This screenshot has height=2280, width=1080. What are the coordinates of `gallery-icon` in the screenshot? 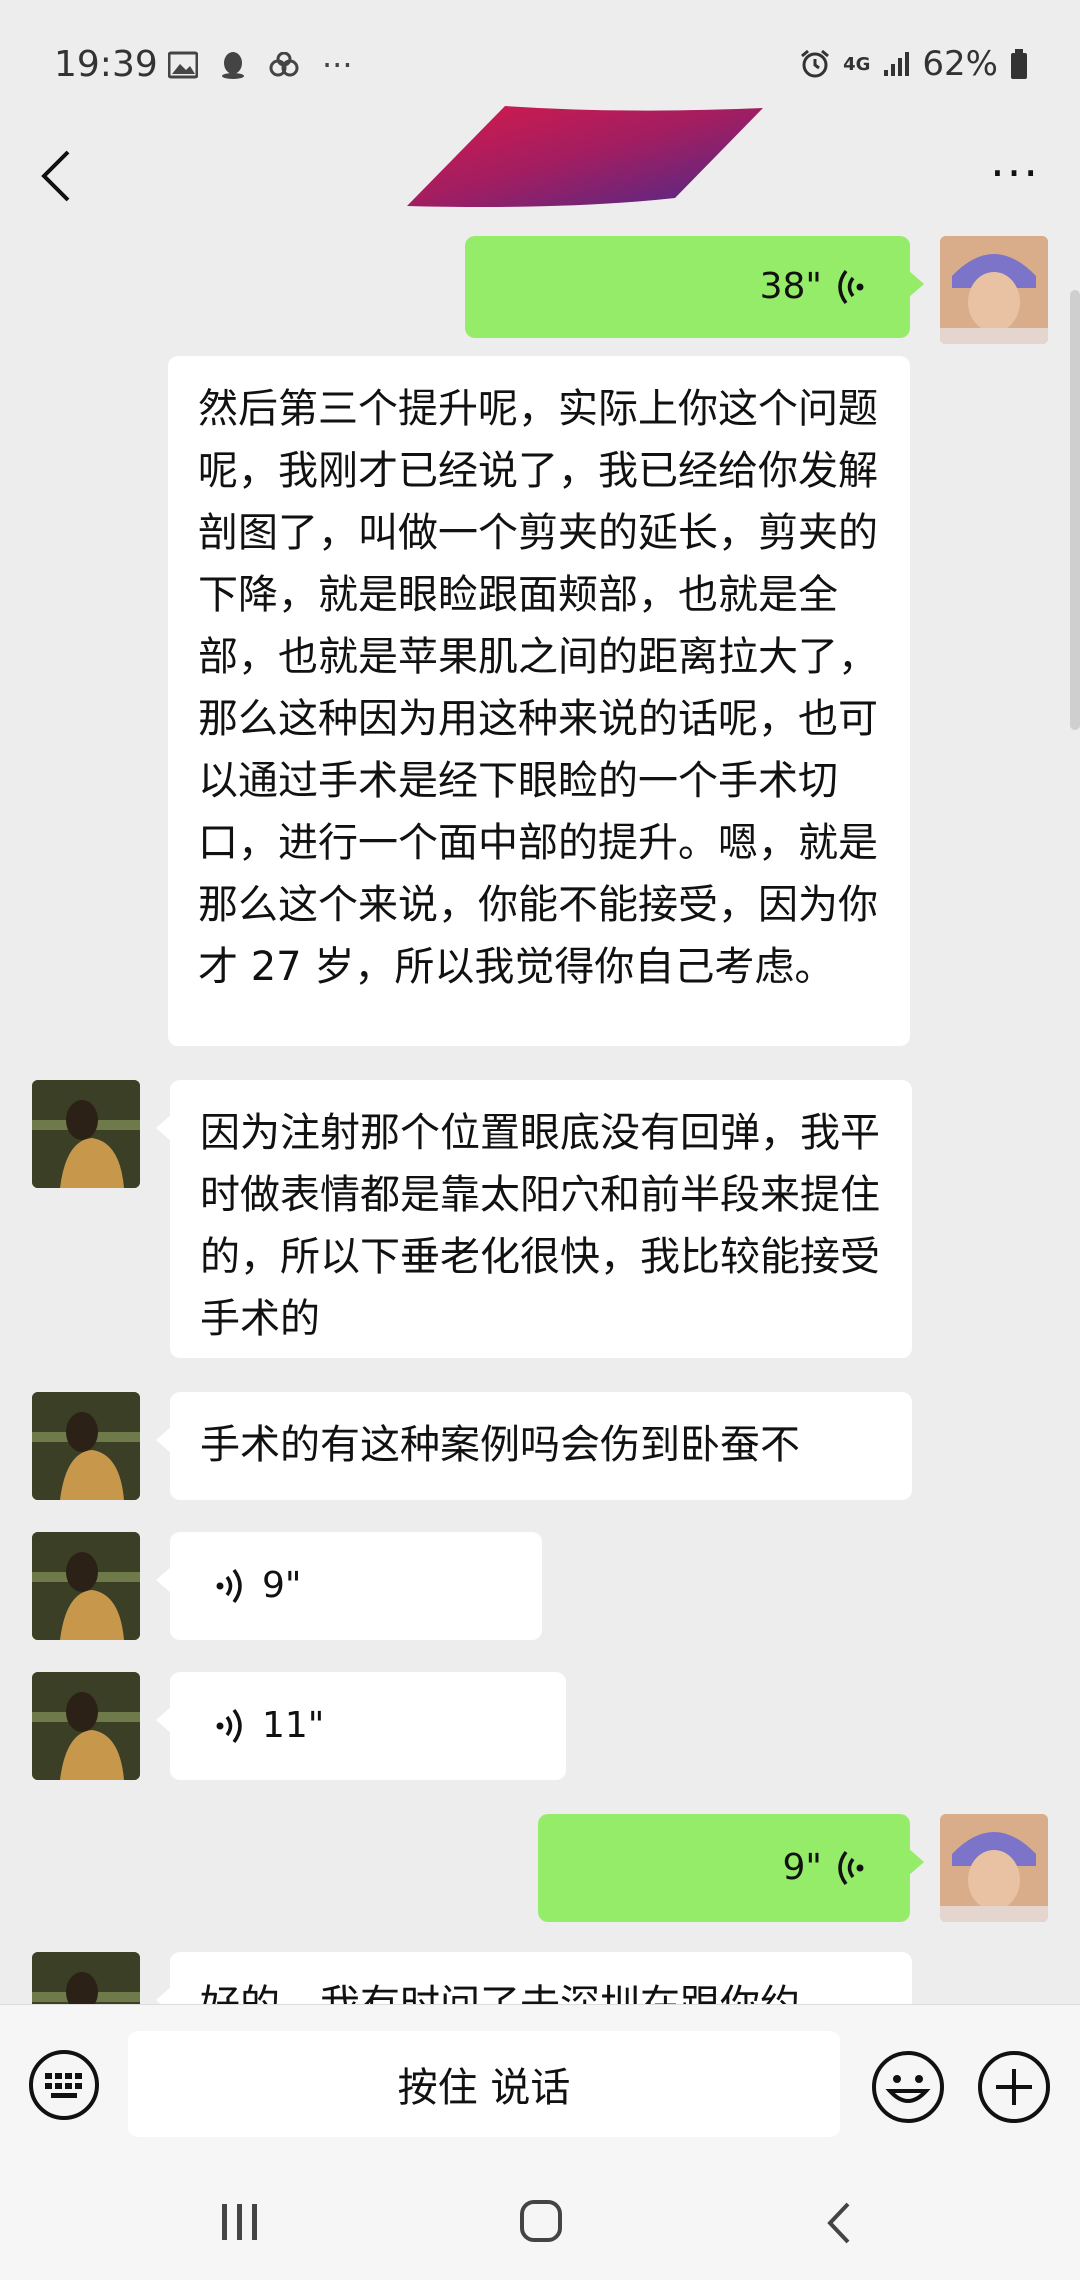 It's located at (183, 65).